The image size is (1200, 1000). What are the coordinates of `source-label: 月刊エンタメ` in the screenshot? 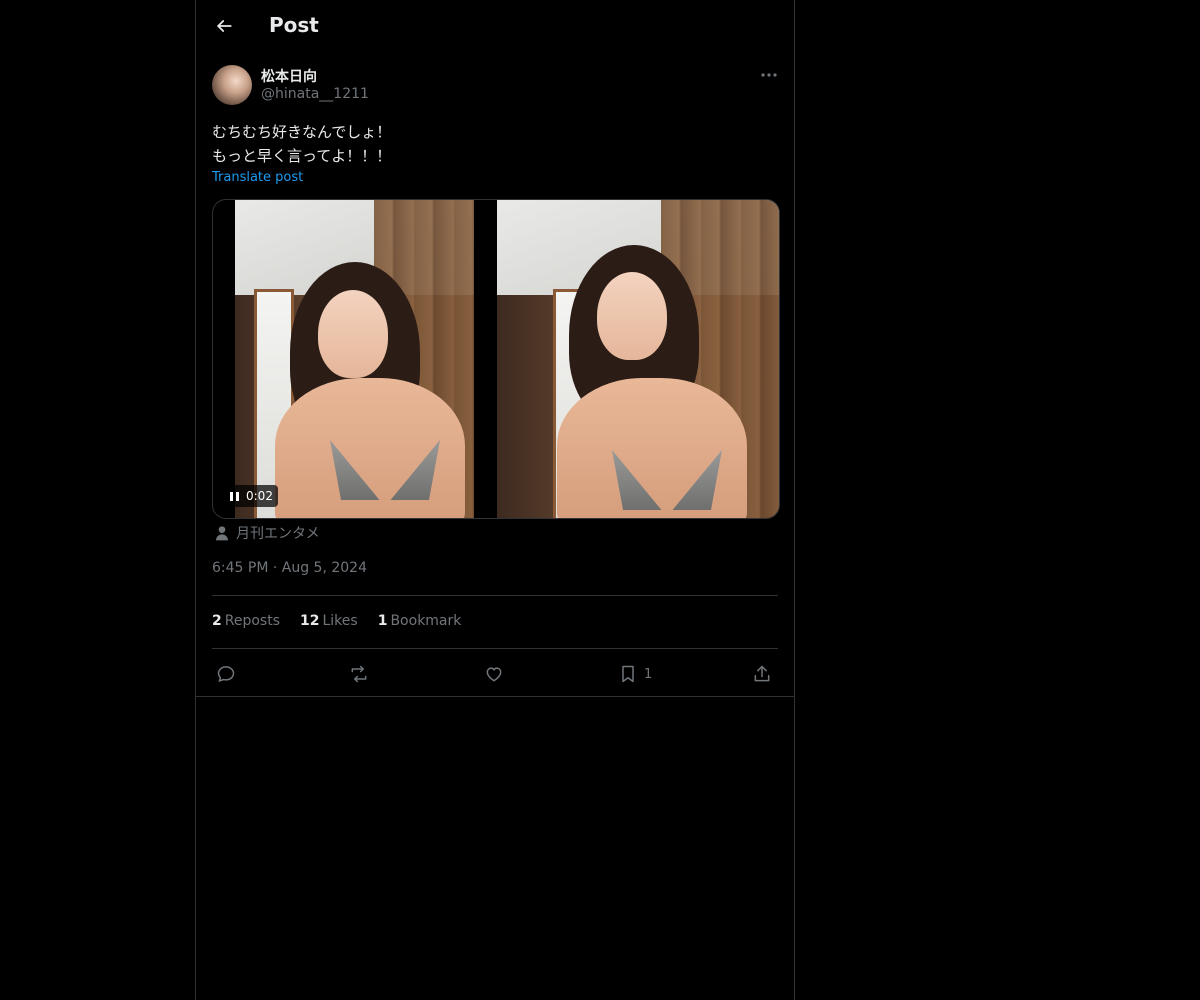 It's located at (278, 534).